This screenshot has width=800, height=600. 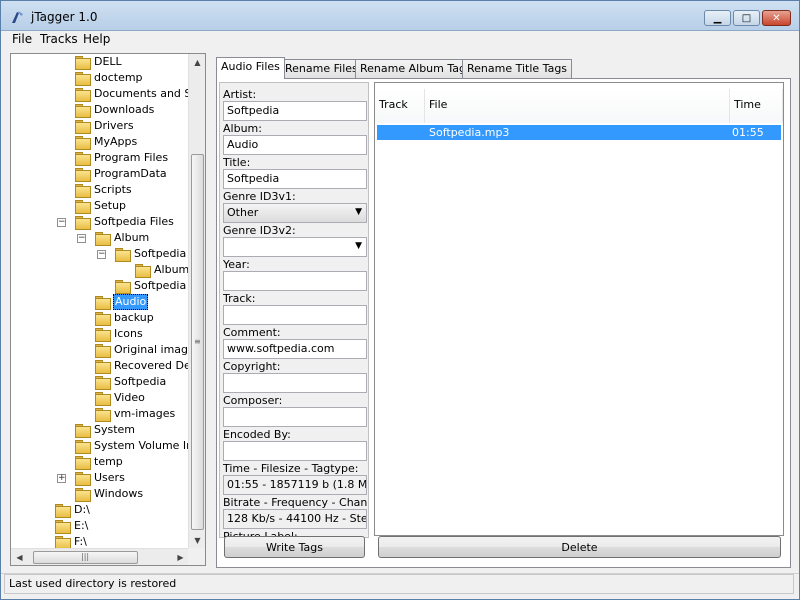 What do you see at coordinates (295, 213) in the screenshot?
I see `genre-id3v1-select: Other ▼` at bounding box center [295, 213].